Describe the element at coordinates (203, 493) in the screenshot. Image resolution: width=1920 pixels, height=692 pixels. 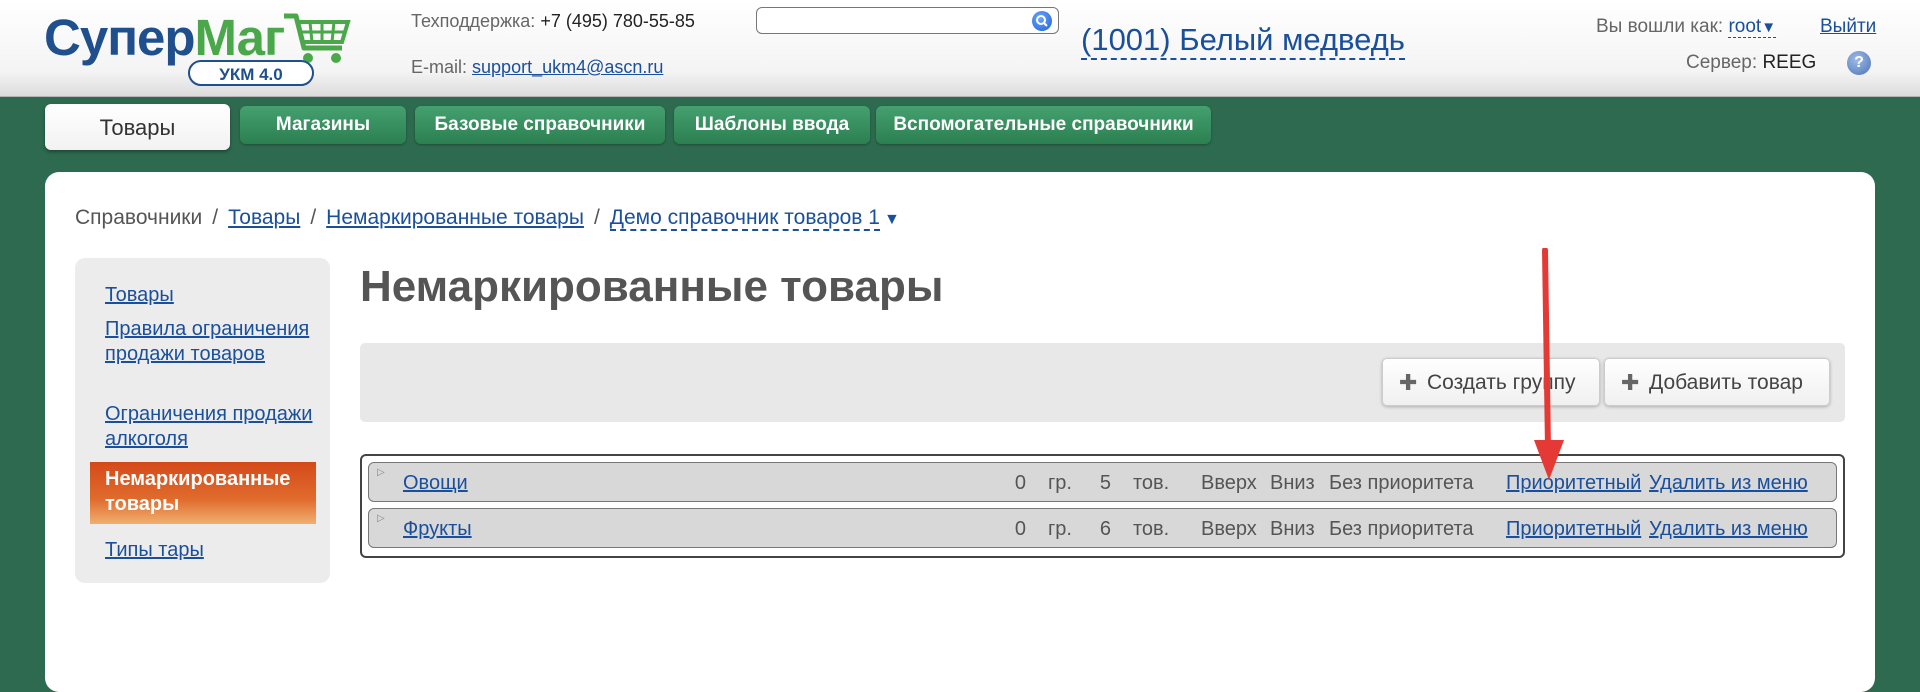
I see `sidebar-item-unmarked-active: Немаркированные товары` at that location.